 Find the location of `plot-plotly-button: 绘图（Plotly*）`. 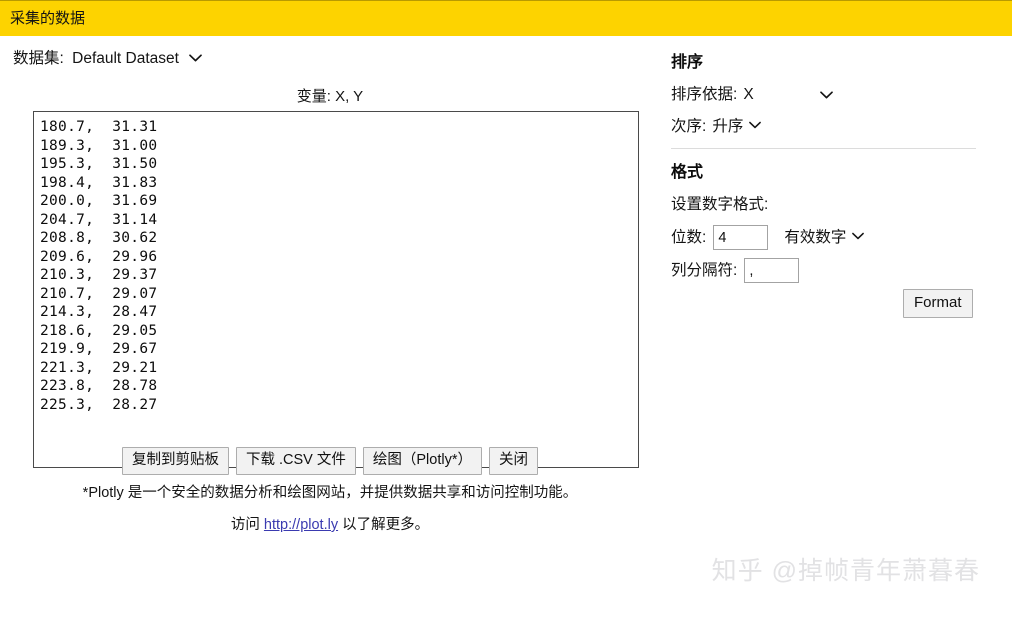

plot-plotly-button: 绘图（Plotly*） is located at coordinates (422, 461).